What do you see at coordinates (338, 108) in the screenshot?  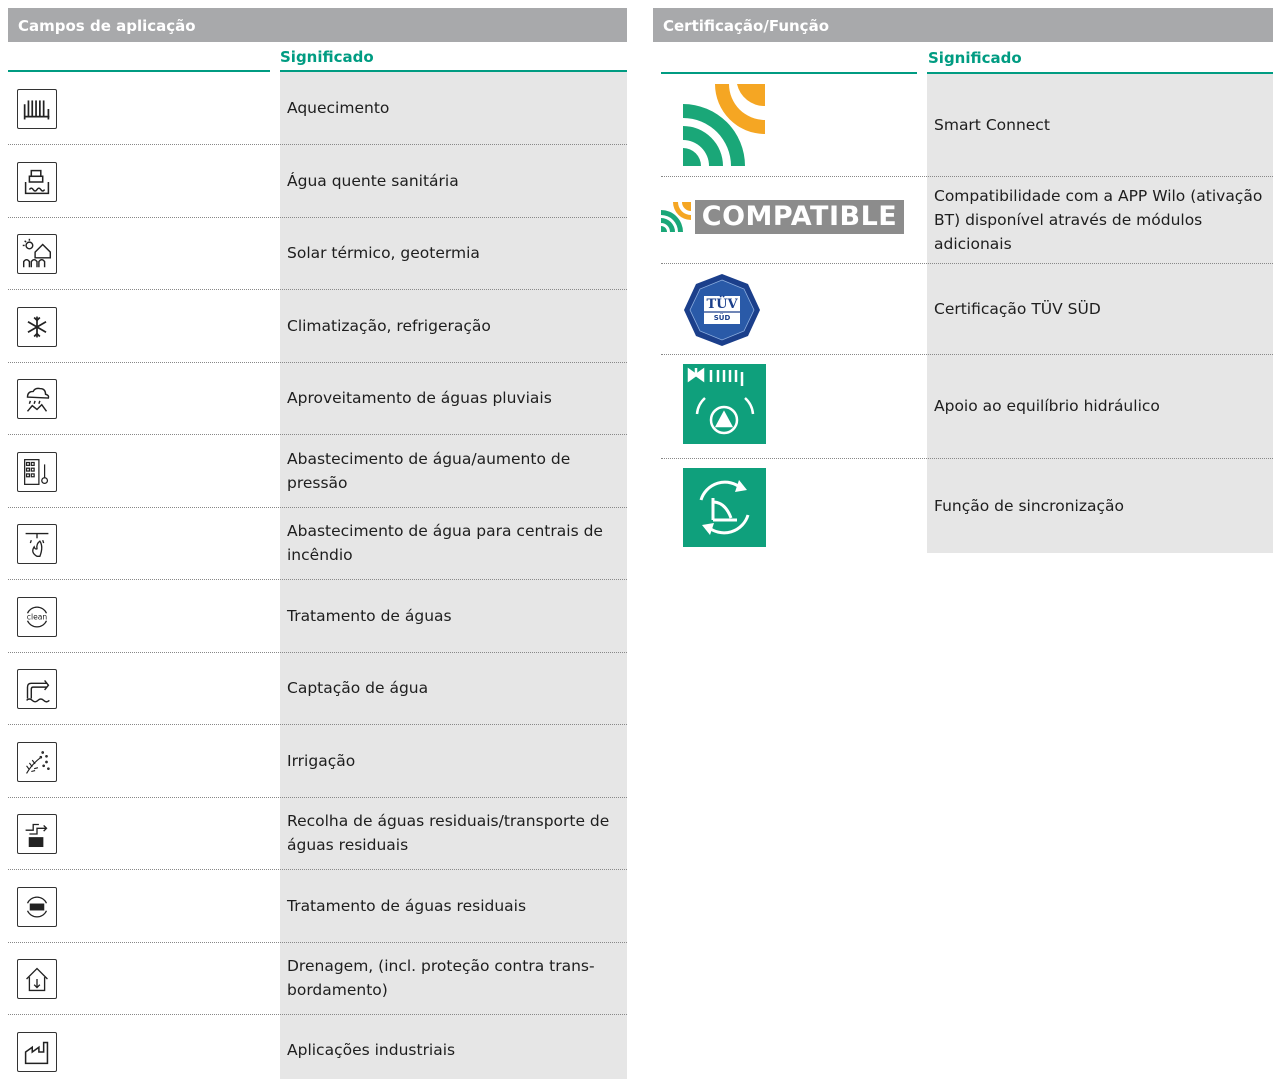 I see `row-text: Aquecimento` at bounding box center [338, 108].